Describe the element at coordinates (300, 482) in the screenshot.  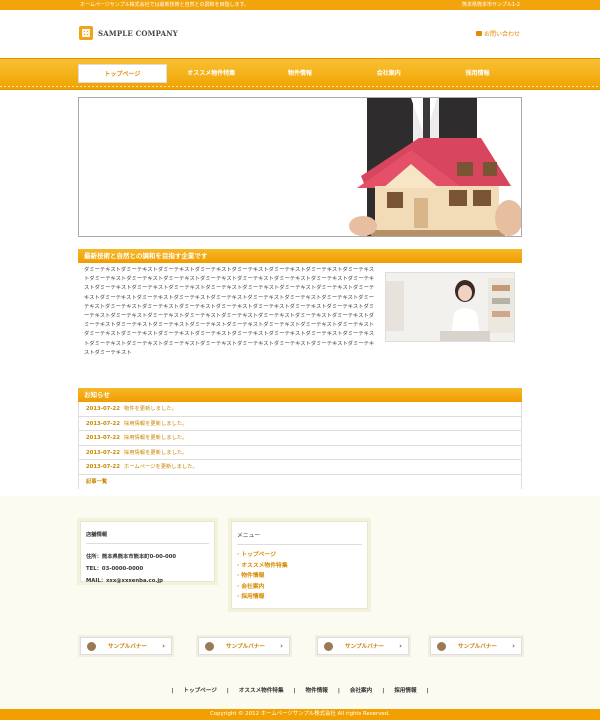
I see `news-archive-link: 記事一覧` at that location.